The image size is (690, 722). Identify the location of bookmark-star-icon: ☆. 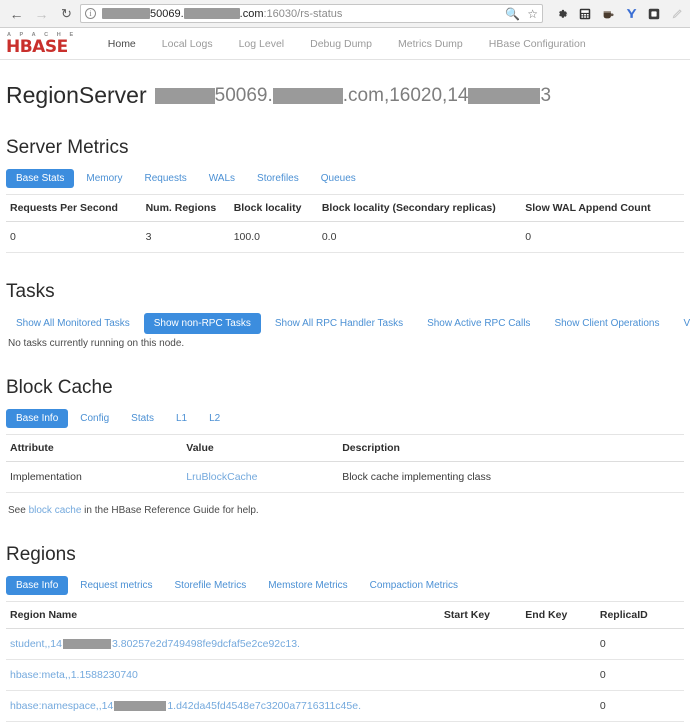
(532, 14).